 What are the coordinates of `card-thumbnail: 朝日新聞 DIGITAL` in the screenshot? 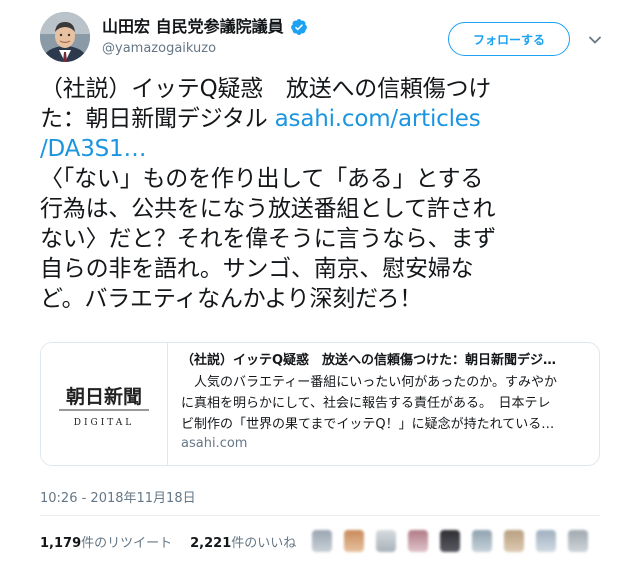 It's located at (104, 404).